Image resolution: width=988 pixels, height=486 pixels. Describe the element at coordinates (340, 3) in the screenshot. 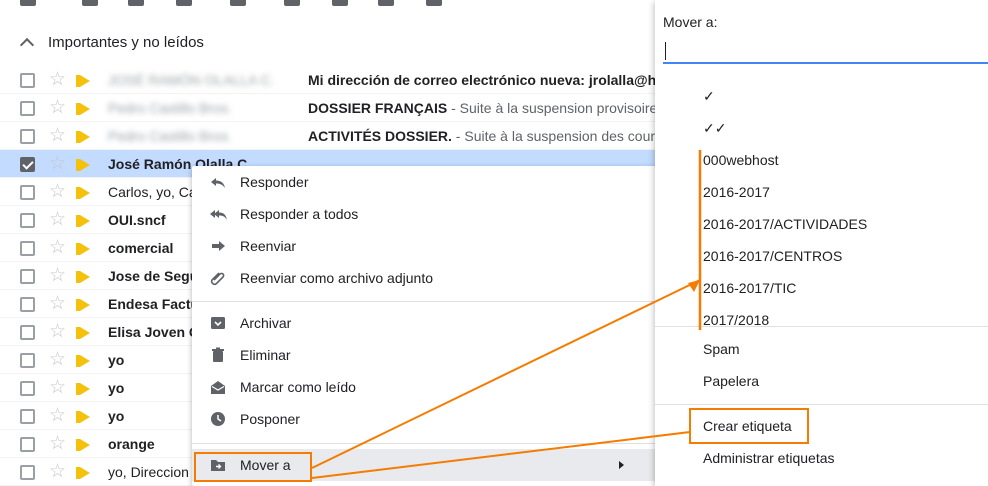

I see `labels-toolbar-icon` at that location.